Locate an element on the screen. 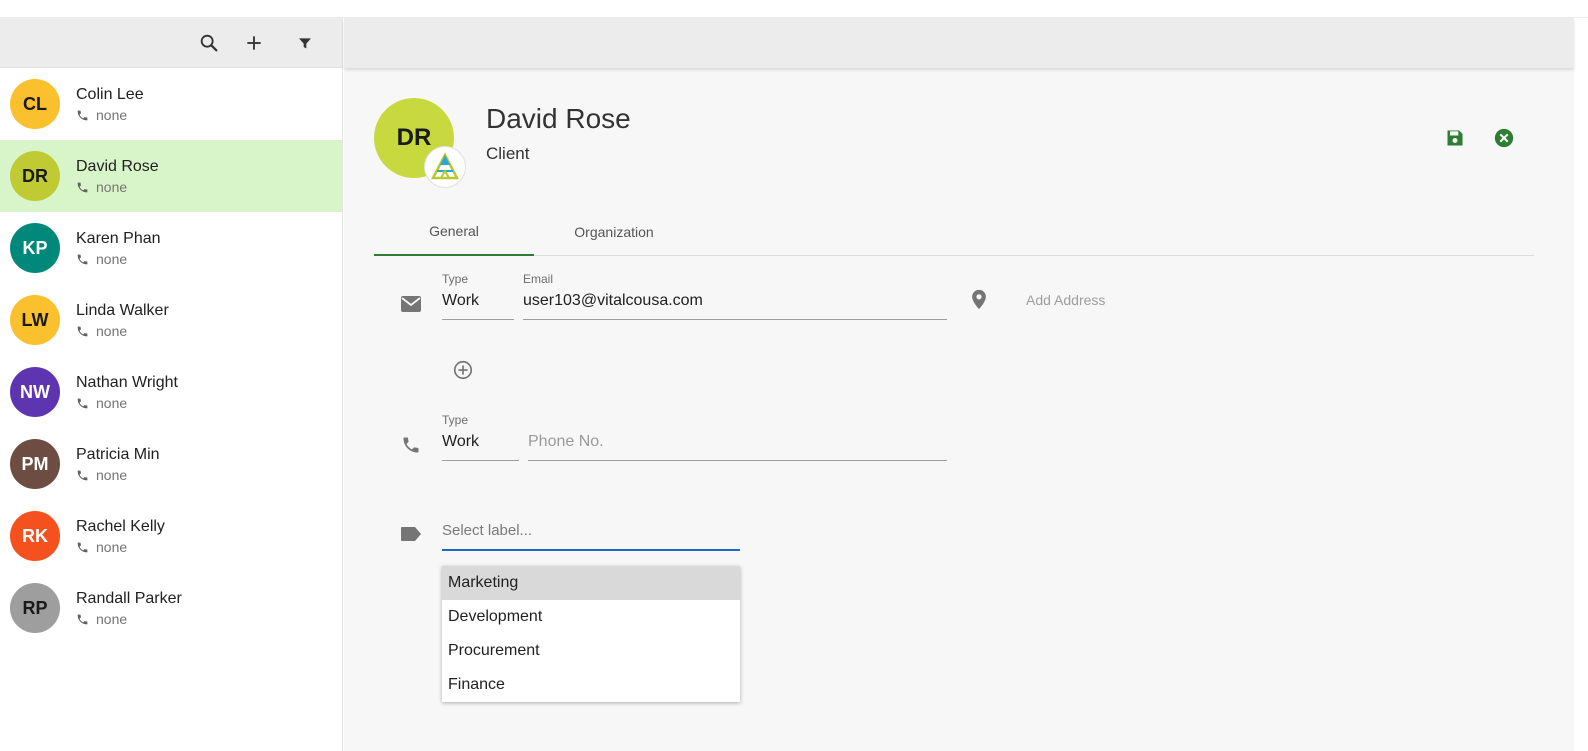 This screenshot has height=751, width=1588. detail-toolbar is located at coordinates (959, 43).